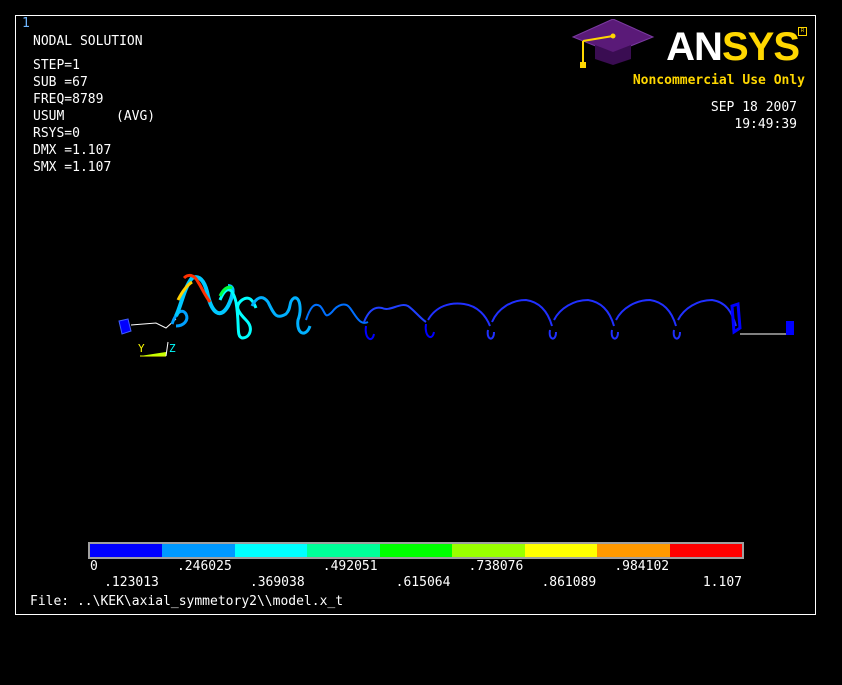  Describe the element at coordinates (153, 323) in the screenshot. I see `left-beam-pipe` at that location.